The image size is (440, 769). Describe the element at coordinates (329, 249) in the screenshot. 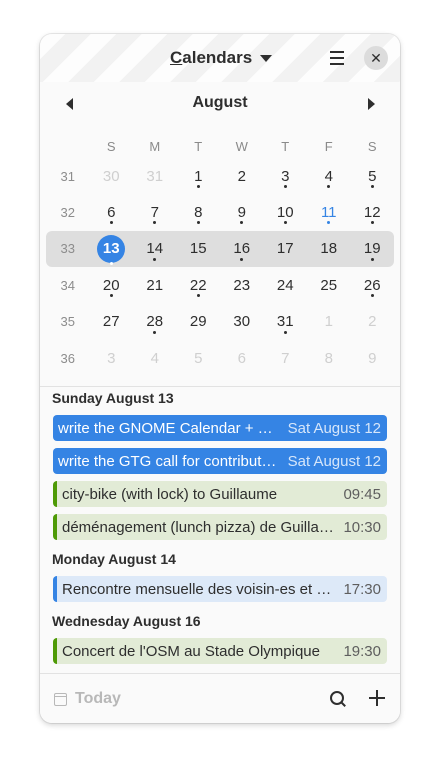

I see `day-cell: 18` at that location.